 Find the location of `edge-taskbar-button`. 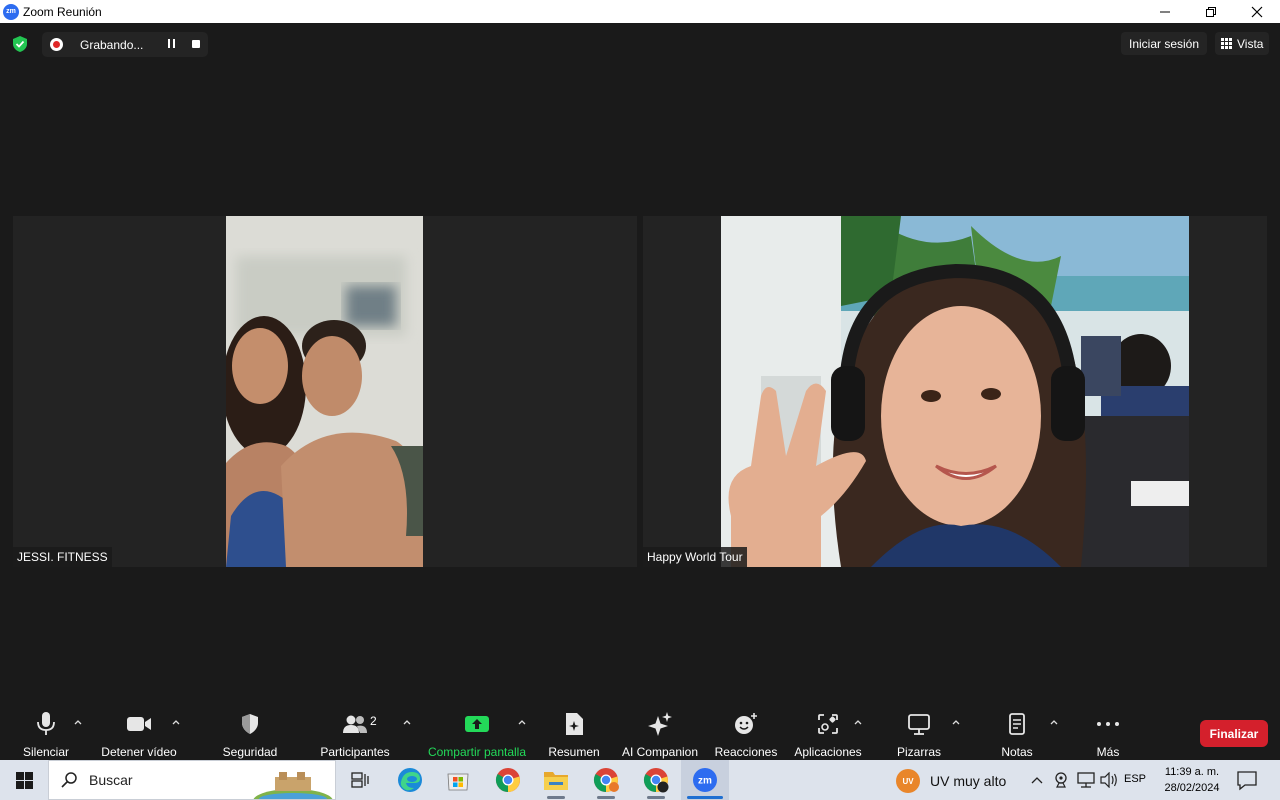

edge-taskbar-button is located at coordinates (410, 780).